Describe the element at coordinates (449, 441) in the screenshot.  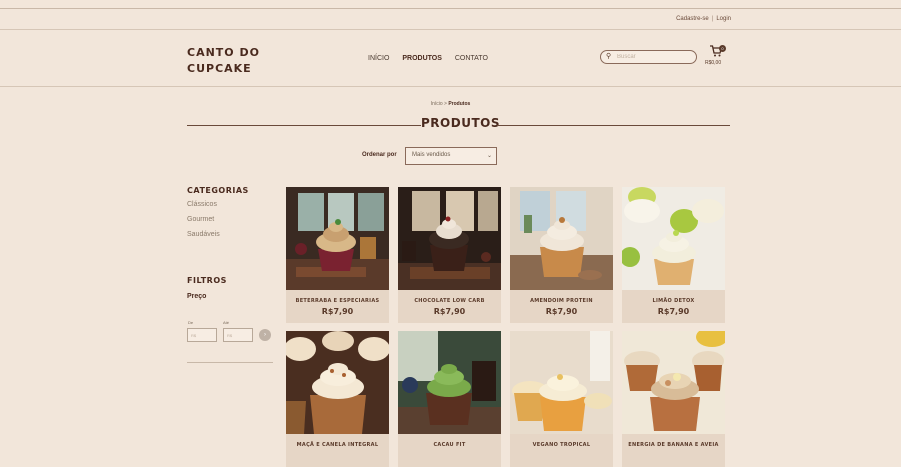
I see `product-name: CACAU FIT` at that location.